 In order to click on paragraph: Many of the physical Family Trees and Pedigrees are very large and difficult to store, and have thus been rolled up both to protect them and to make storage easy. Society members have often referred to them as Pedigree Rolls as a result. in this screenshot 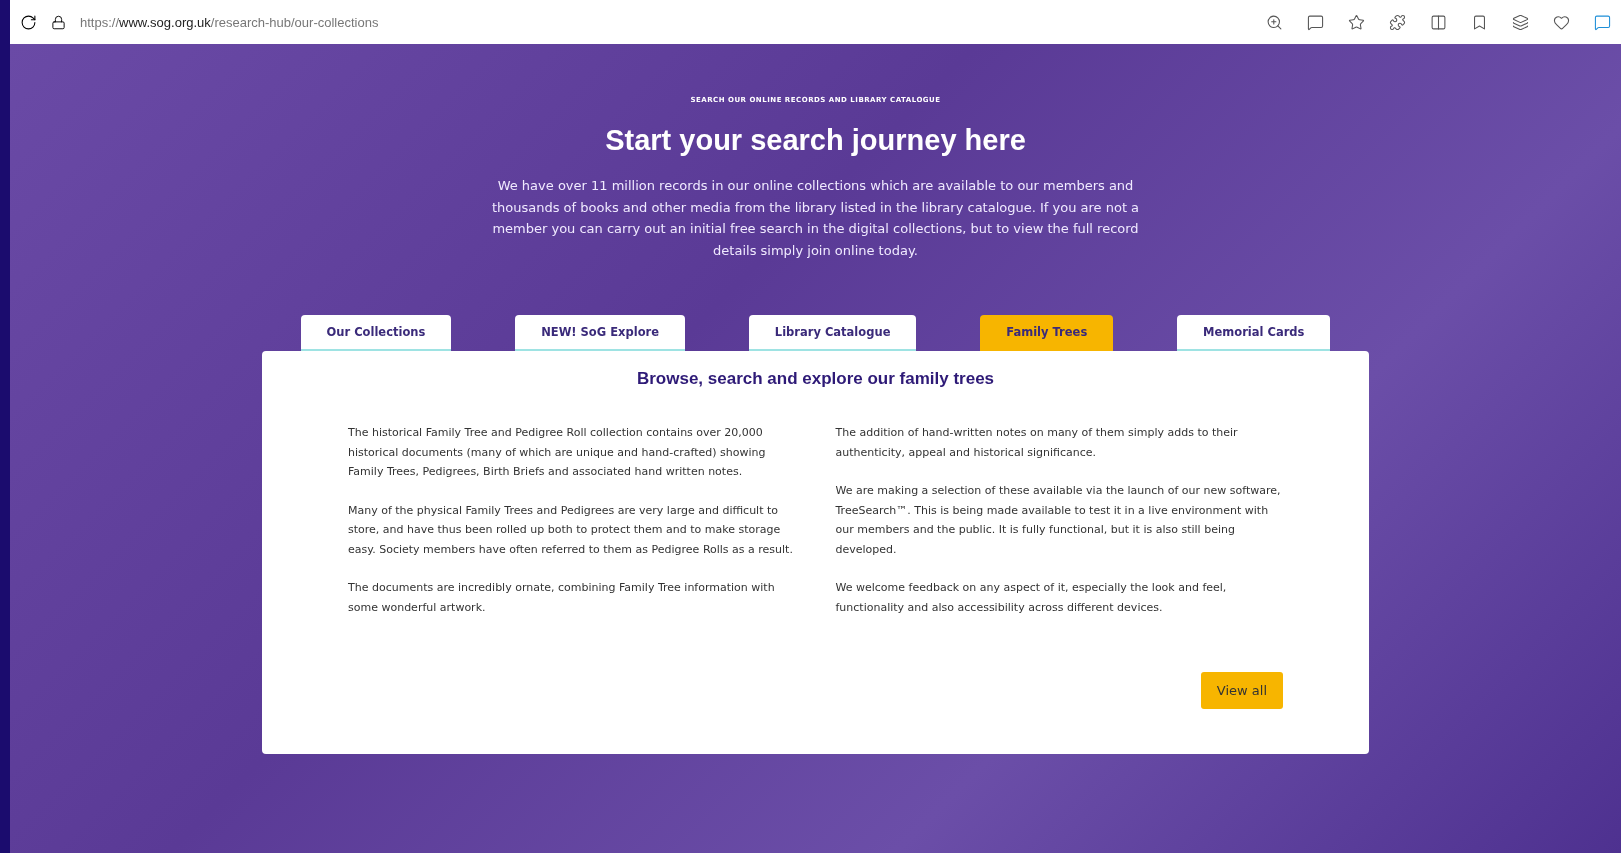, I will do `click(571, 530)`.